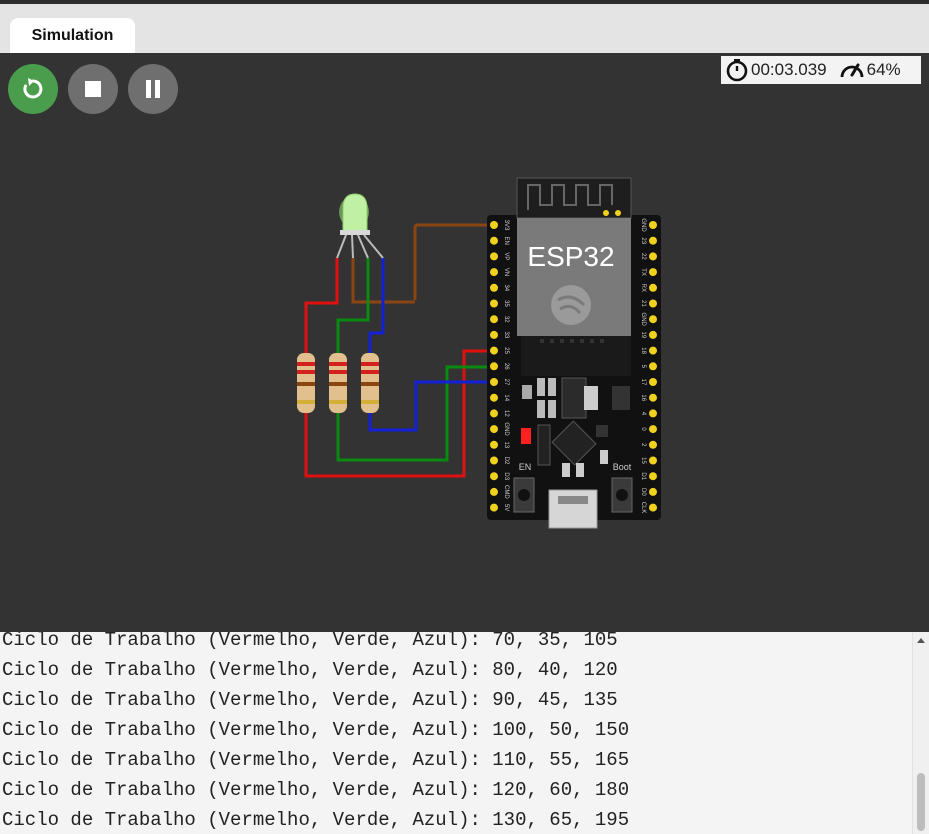  Describe the element at coordinates (506, 287) in the screenshot. I see `pin-label: 34` at that location.